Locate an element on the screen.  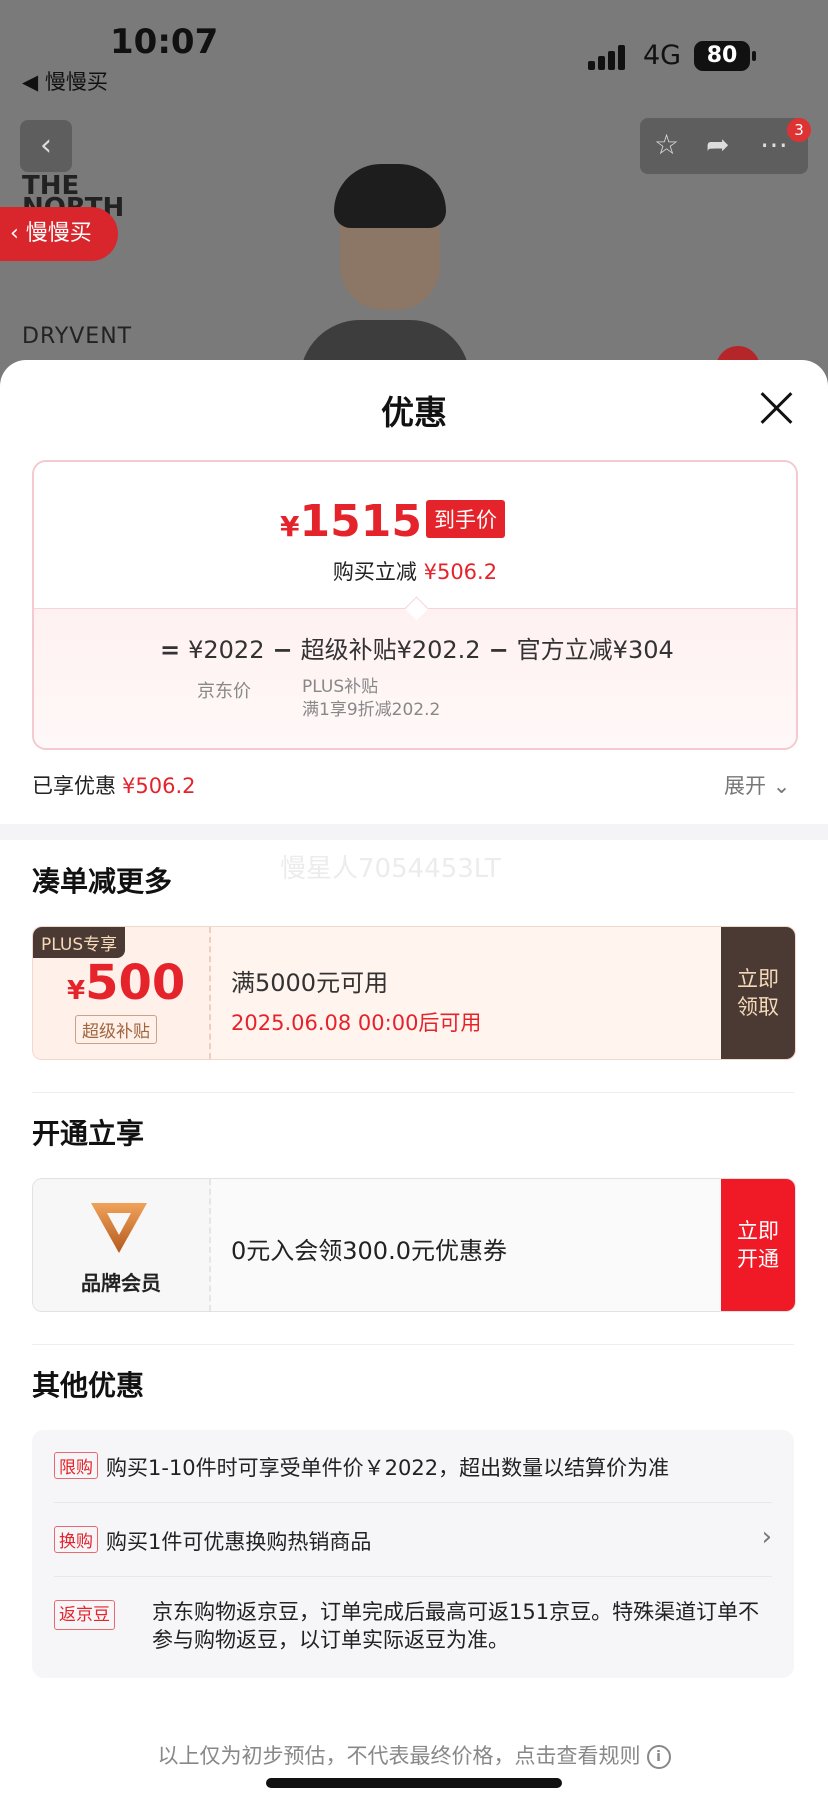
plus-tag: PLUS专享 is located at coordinates (79, 942).